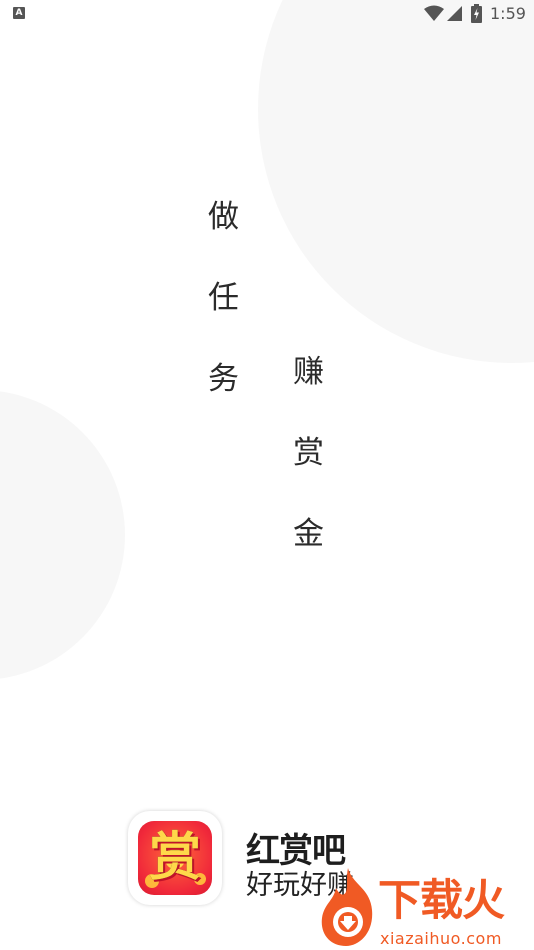  Describe the element at coordinates (223, 379) in the screenshot. I see `slogan-char: 务` at that location.